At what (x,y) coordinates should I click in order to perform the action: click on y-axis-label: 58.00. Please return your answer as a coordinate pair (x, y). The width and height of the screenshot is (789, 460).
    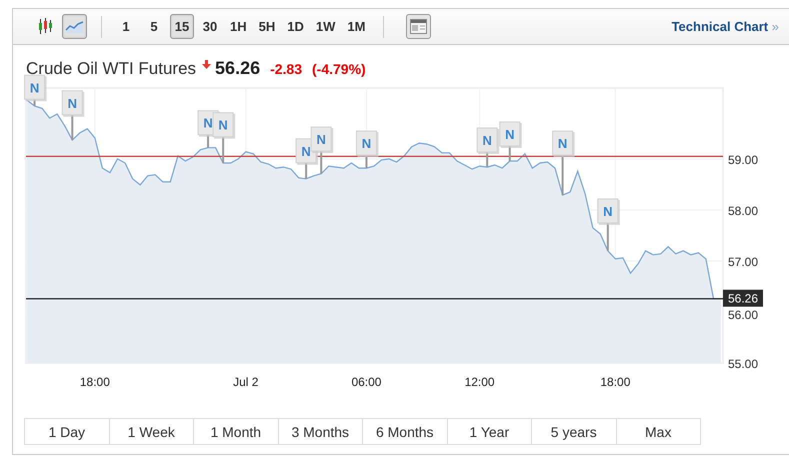
    Looking at the image, I should click on (743, 211).